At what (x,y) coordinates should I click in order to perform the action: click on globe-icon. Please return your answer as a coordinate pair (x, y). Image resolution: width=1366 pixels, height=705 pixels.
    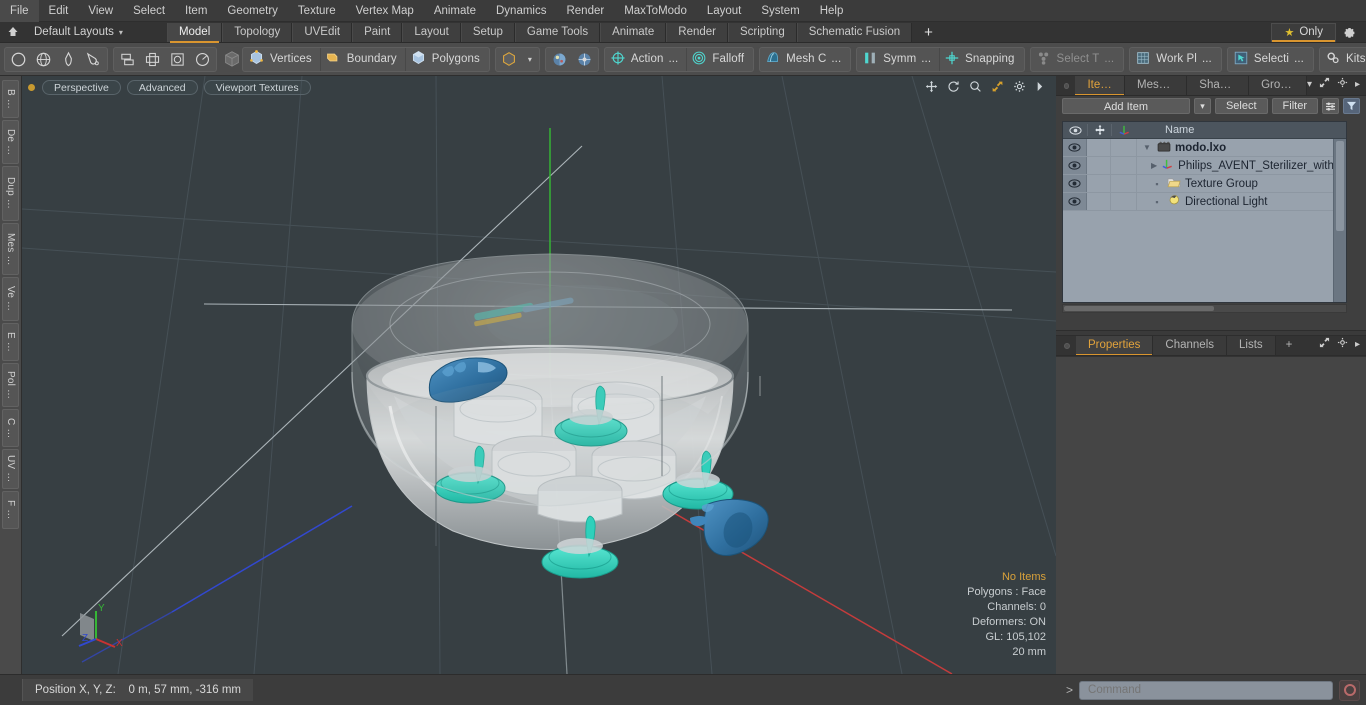
    Looking at the image, I should click on (43, 59).